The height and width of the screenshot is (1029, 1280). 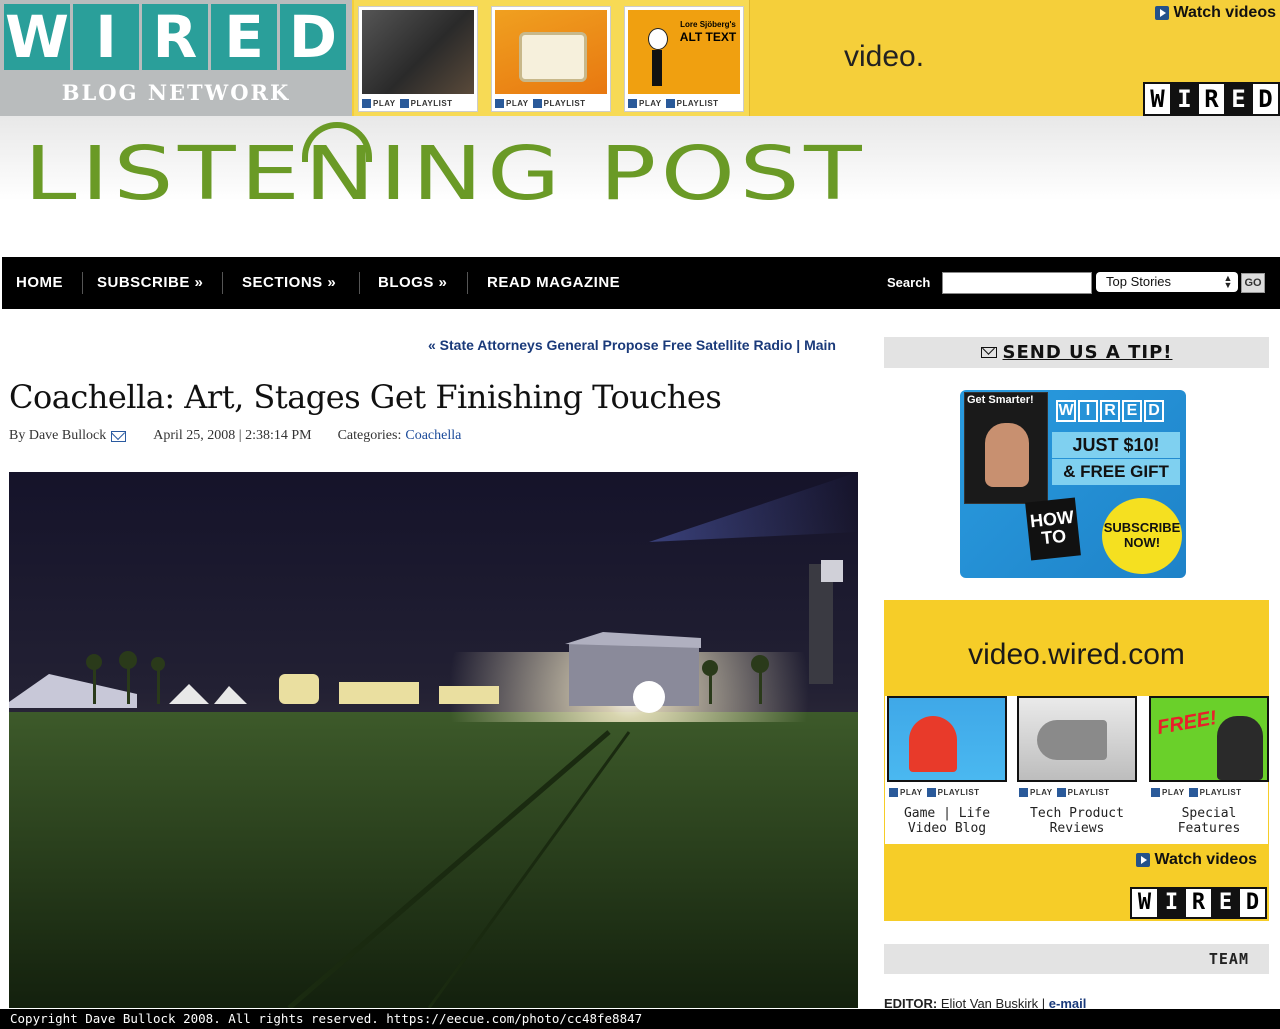 I want to click on team-heading: TEAM, so click(x=1228, y=959).